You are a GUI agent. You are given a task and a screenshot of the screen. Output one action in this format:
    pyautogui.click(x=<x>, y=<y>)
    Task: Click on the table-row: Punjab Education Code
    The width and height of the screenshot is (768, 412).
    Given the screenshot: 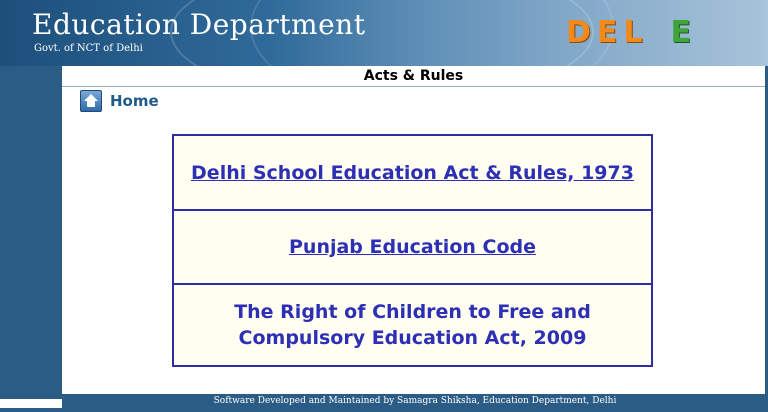 What is the action you would take?
    pyautogui.click(x=412, y=247)
    